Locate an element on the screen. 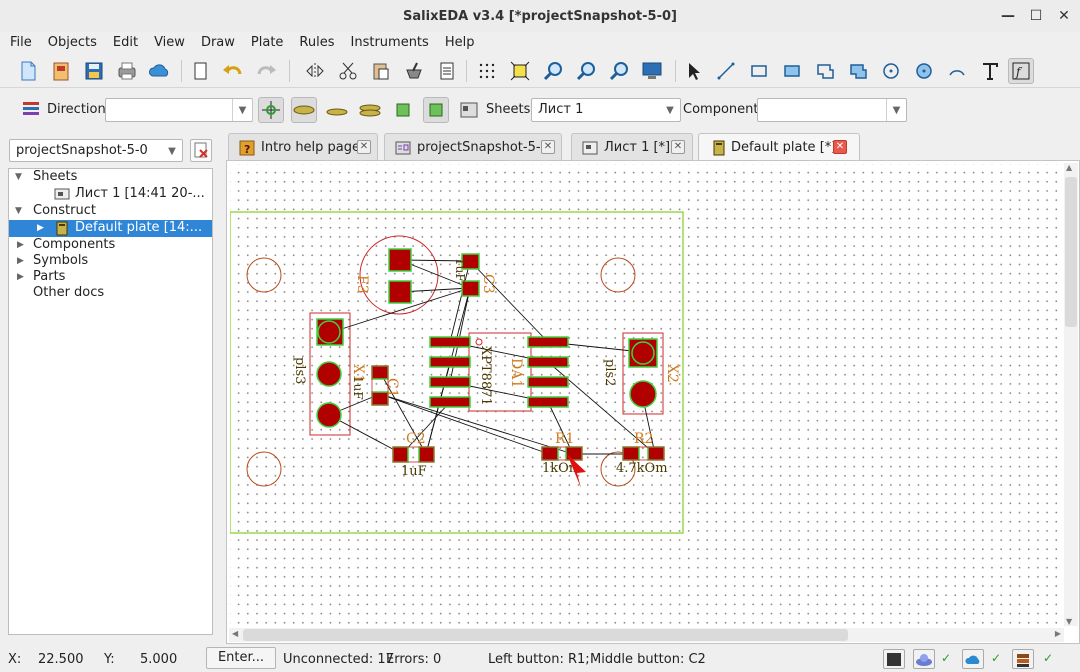 The height and width of the screenshot is (672, 1080). vertical-scrollbar: ▲ ▼ is located at coordinates (1071, 394).